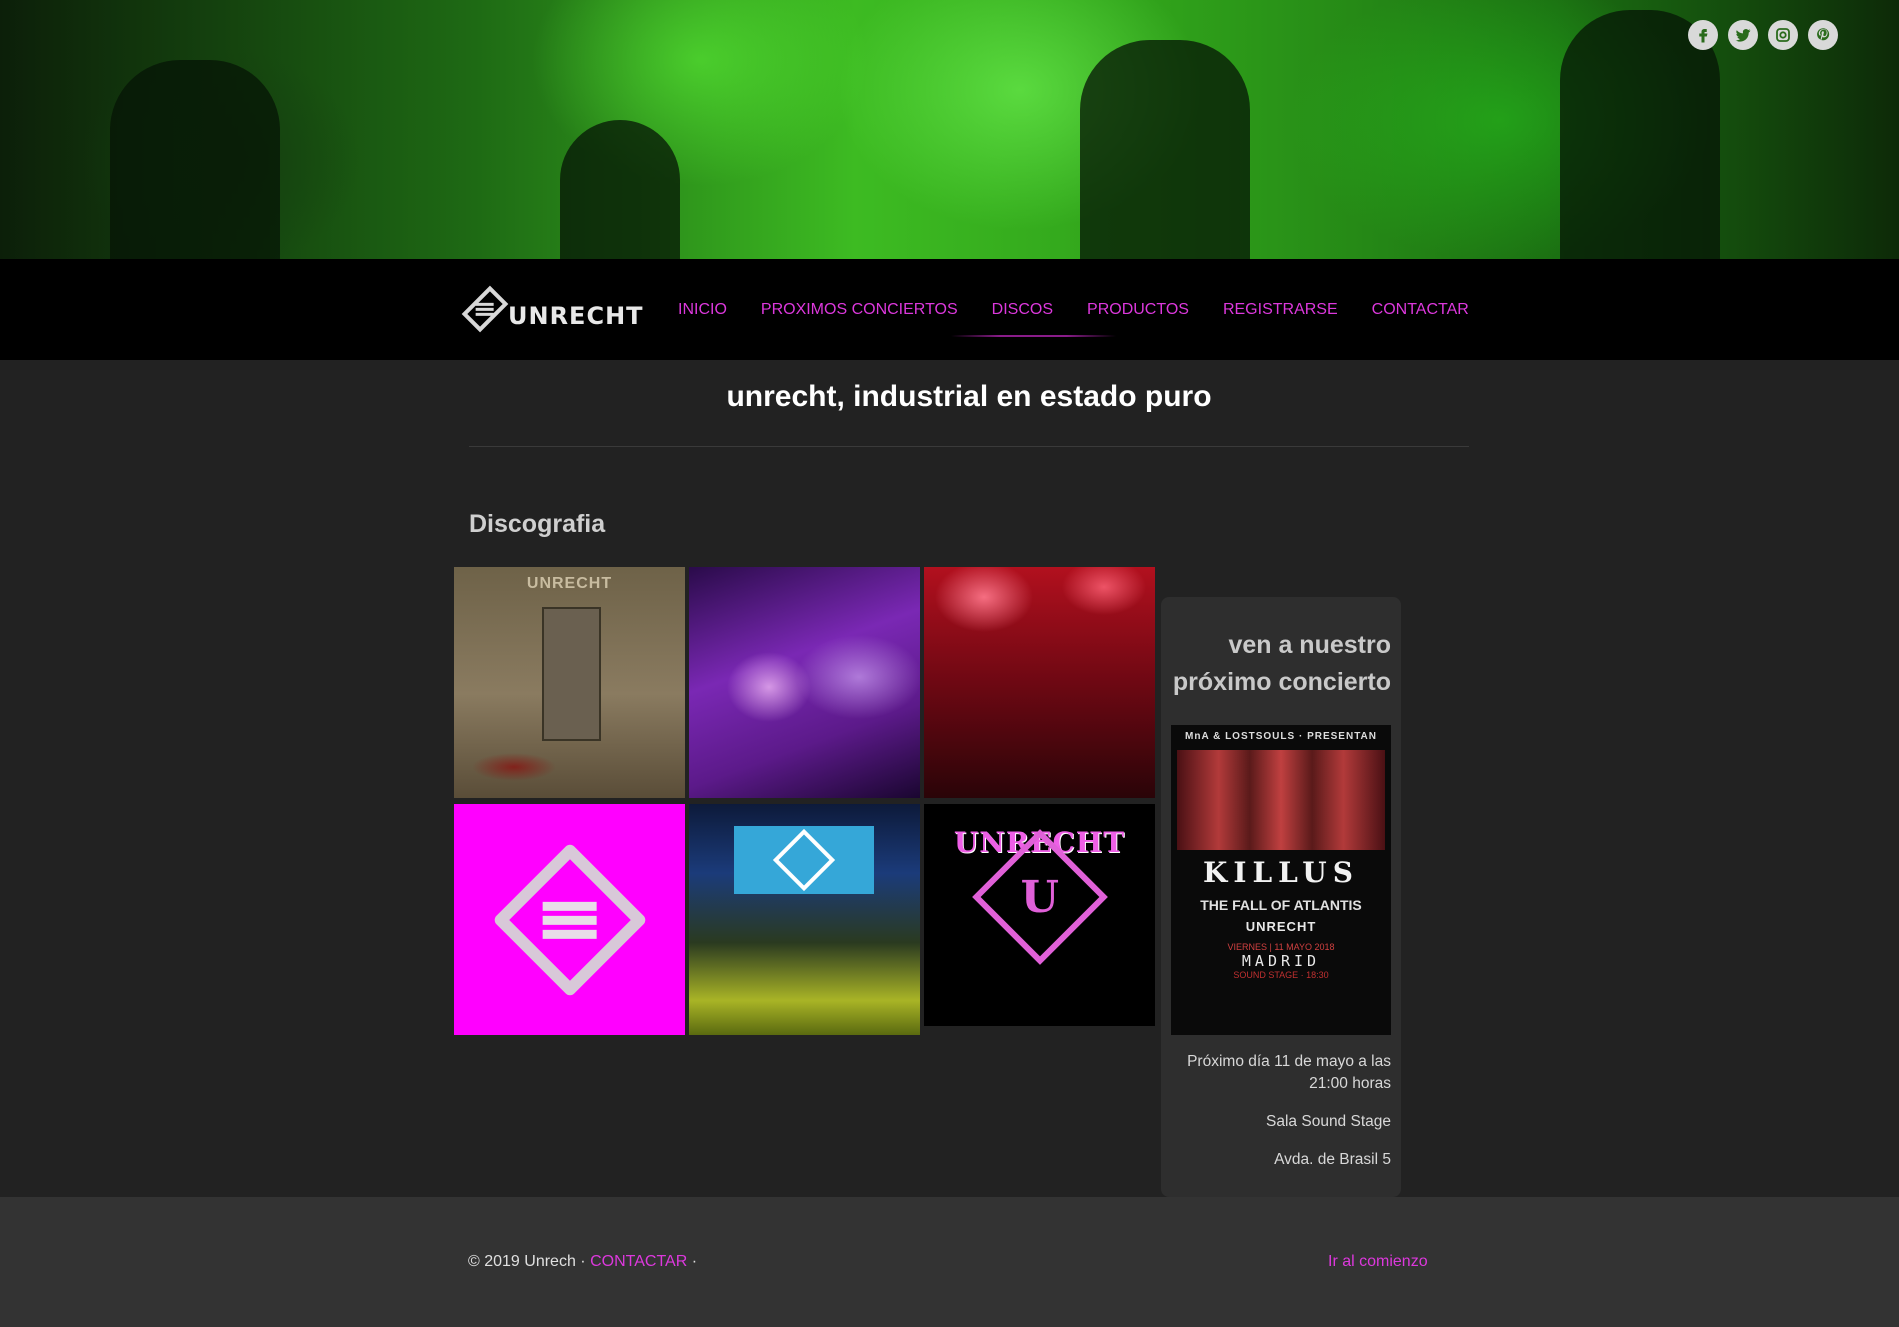 The height and width of the screenshot is (1327, 1899). What do you see at coordinates (1039, 896) in the screenshot?
I see `emblem-letter: U` at bounding box center [1039, 896].